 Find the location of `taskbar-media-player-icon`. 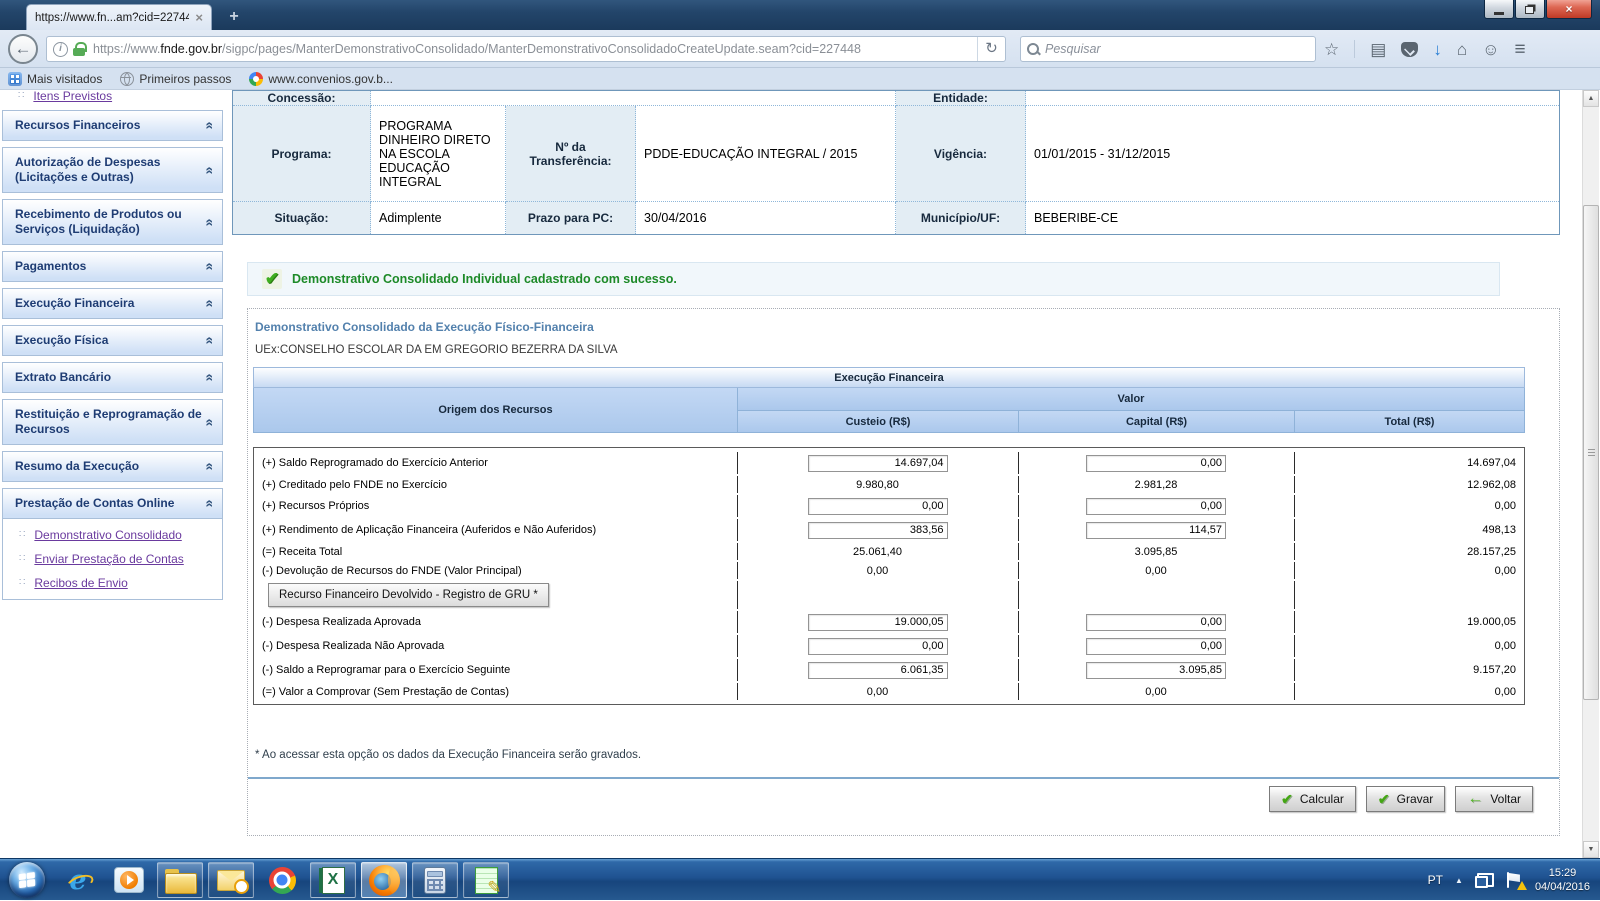

taskbar-media-player-icon is located at coordinates (129, 880).